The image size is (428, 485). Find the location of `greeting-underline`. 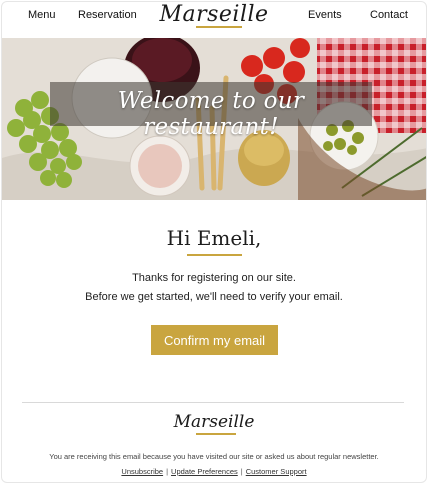

greeting-underline is located at coordinates (214, 255).